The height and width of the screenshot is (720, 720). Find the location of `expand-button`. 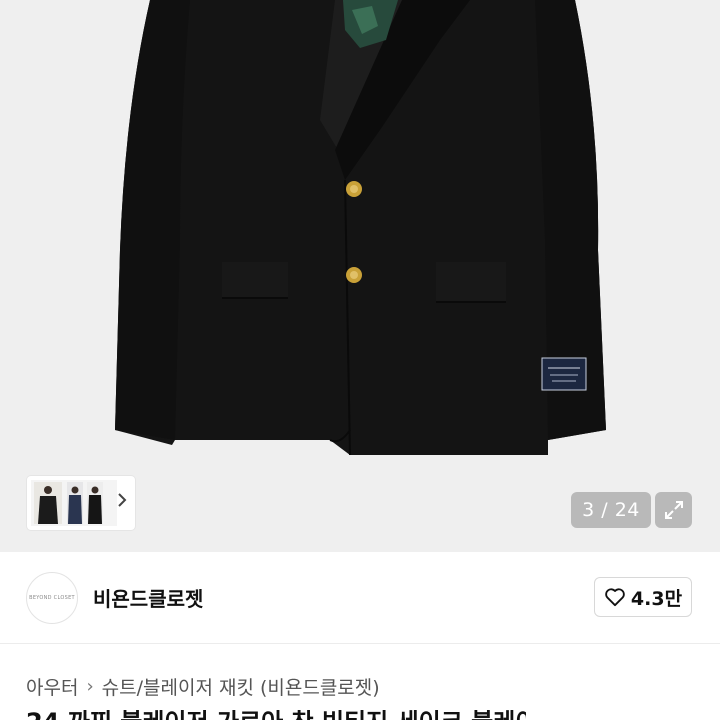

expand-button is located at coordinates (673, 510).